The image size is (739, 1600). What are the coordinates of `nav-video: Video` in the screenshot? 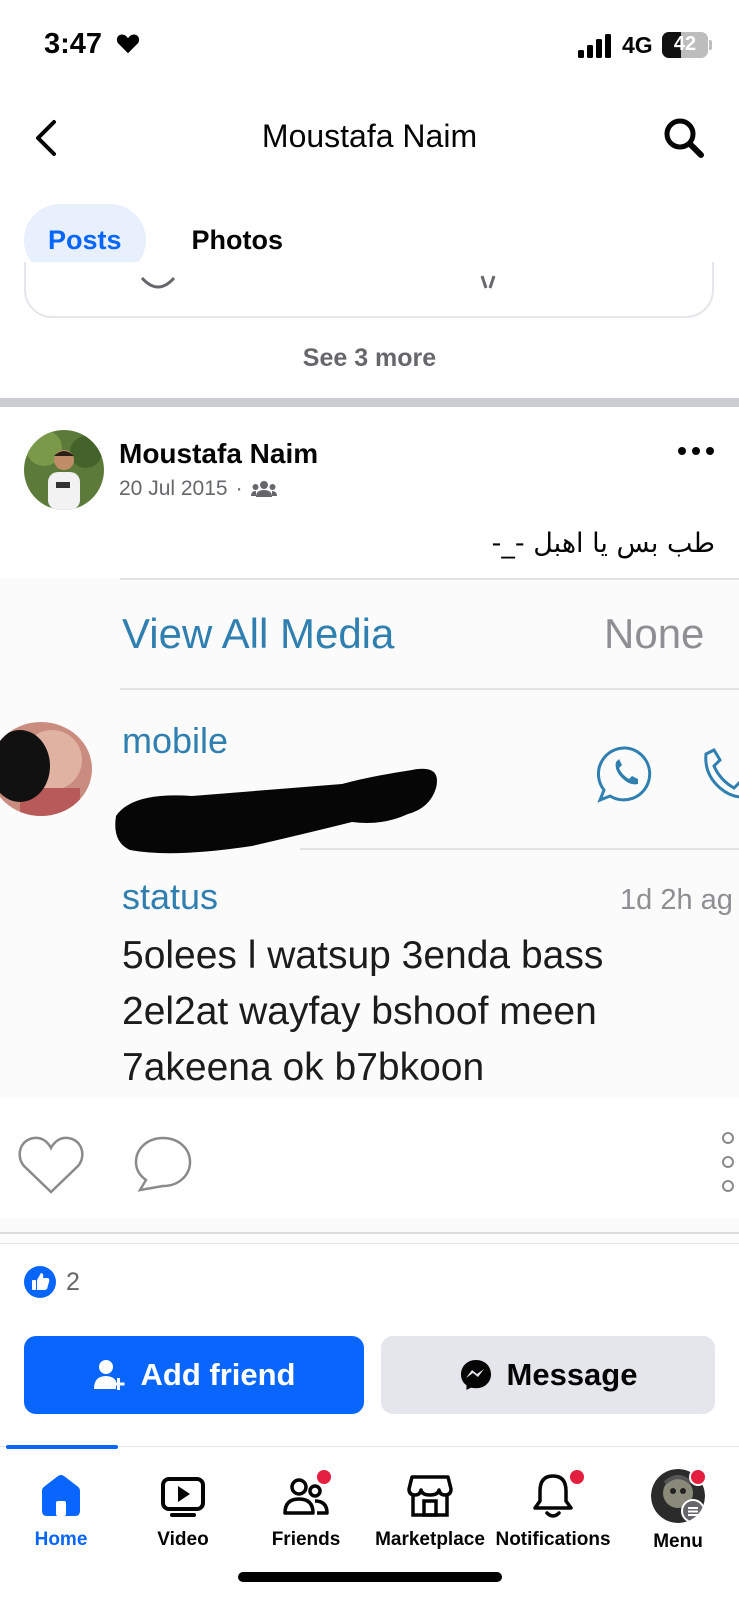 It's located at (183, 1511).